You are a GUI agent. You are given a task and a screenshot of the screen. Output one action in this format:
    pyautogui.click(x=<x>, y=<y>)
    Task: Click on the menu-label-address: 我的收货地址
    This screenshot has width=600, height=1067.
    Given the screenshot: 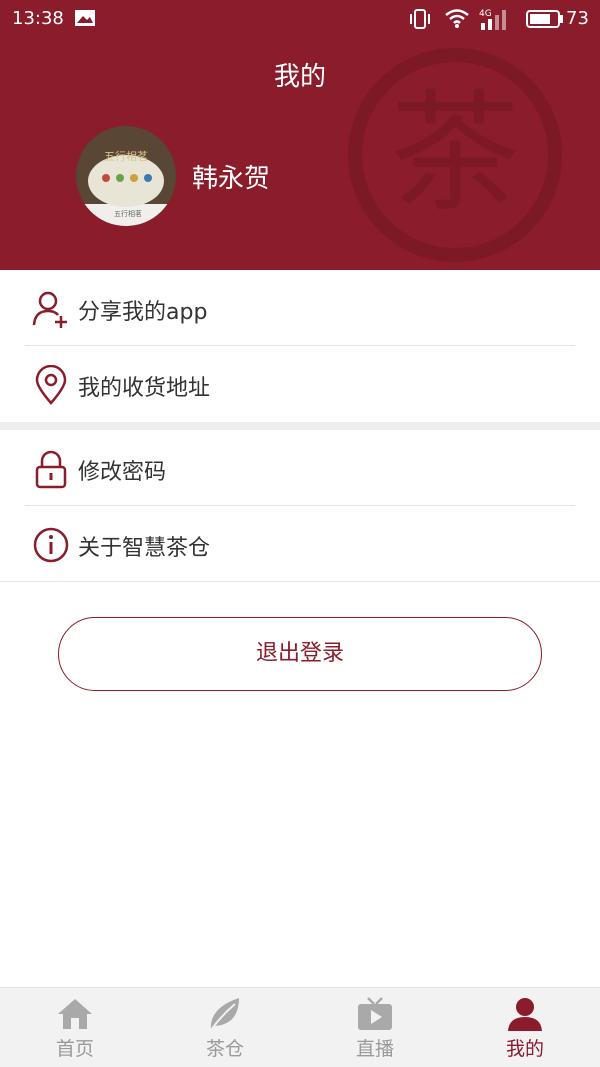 What is the action you would take?
    pyautogui.click(x=144, y=388)
    